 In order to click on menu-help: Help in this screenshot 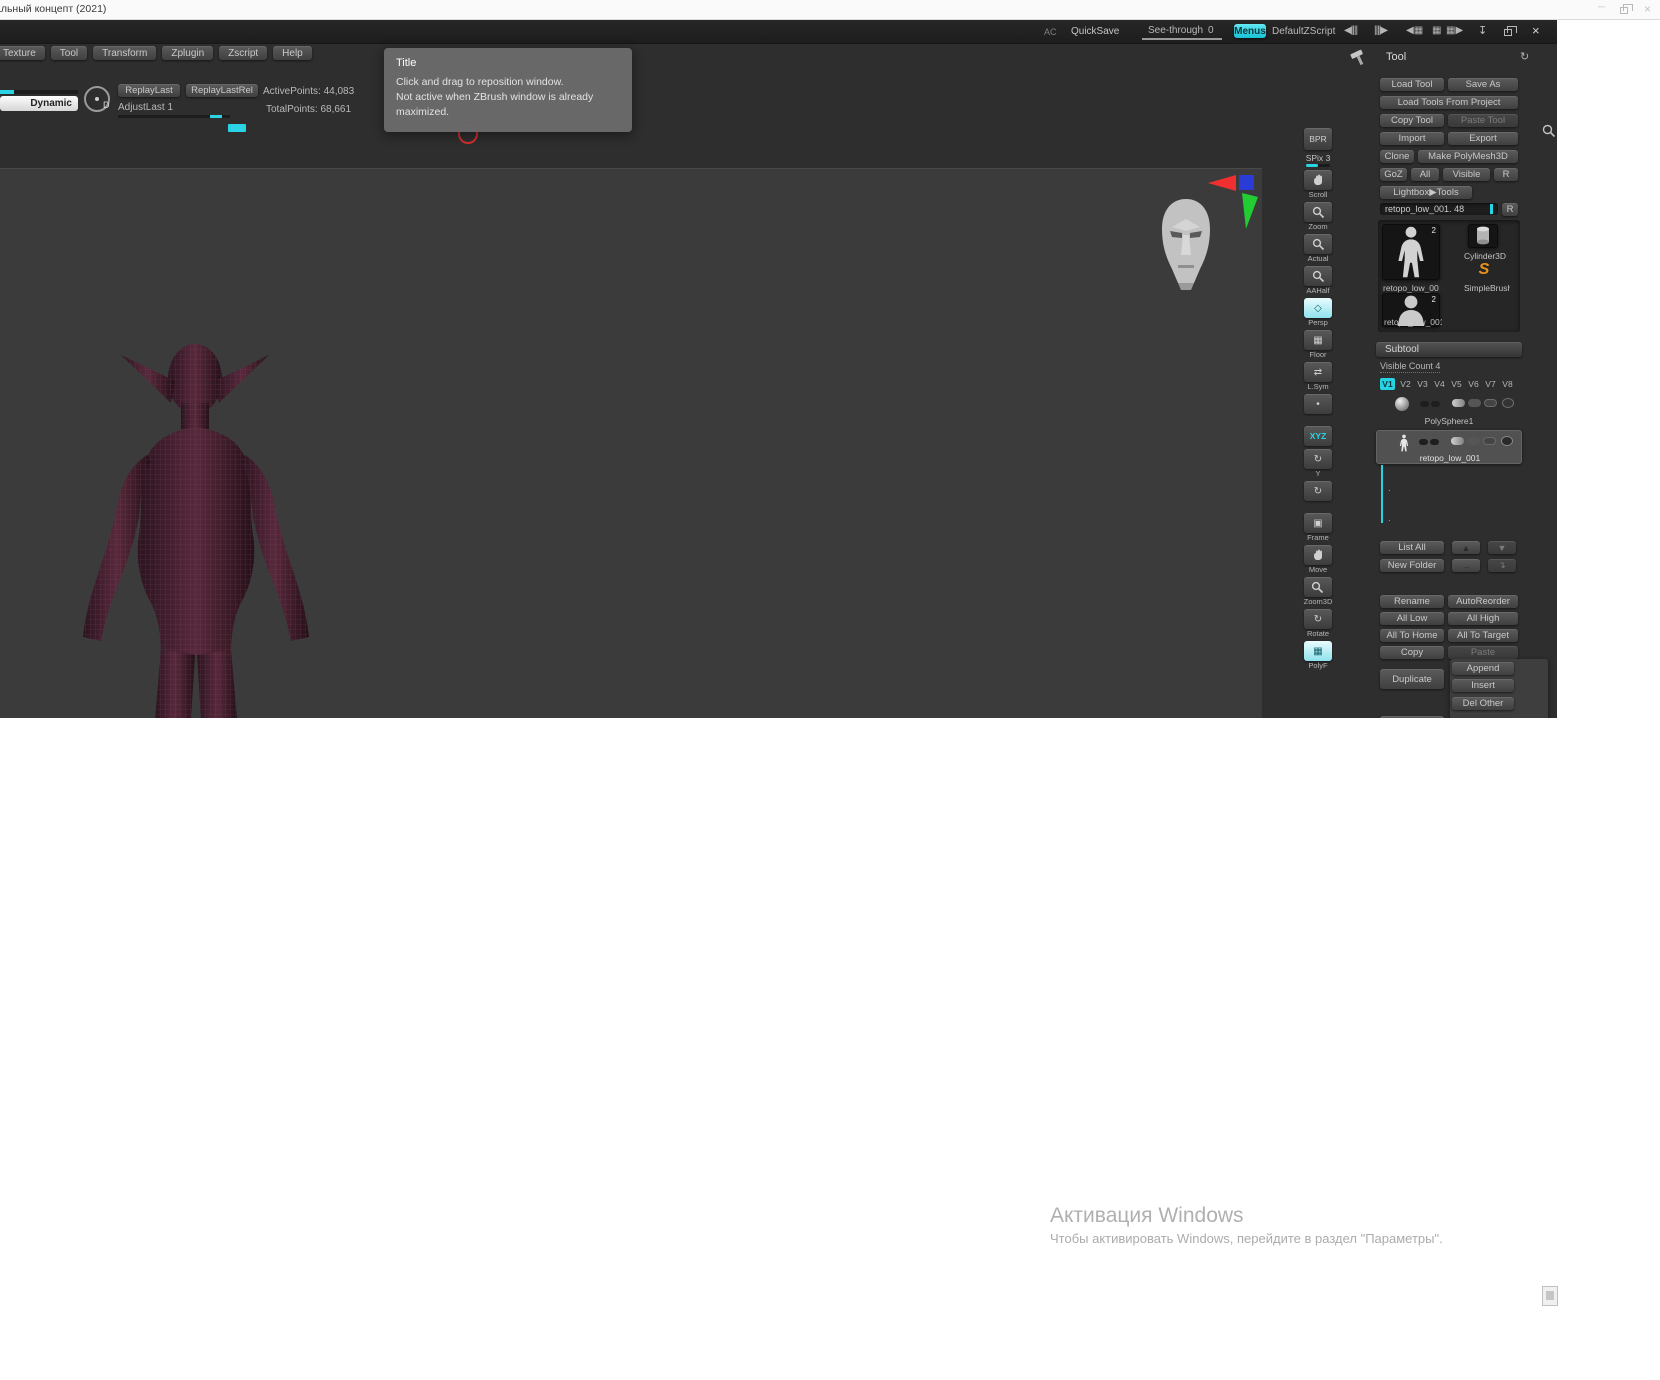, I will do `click(292, 53)`.